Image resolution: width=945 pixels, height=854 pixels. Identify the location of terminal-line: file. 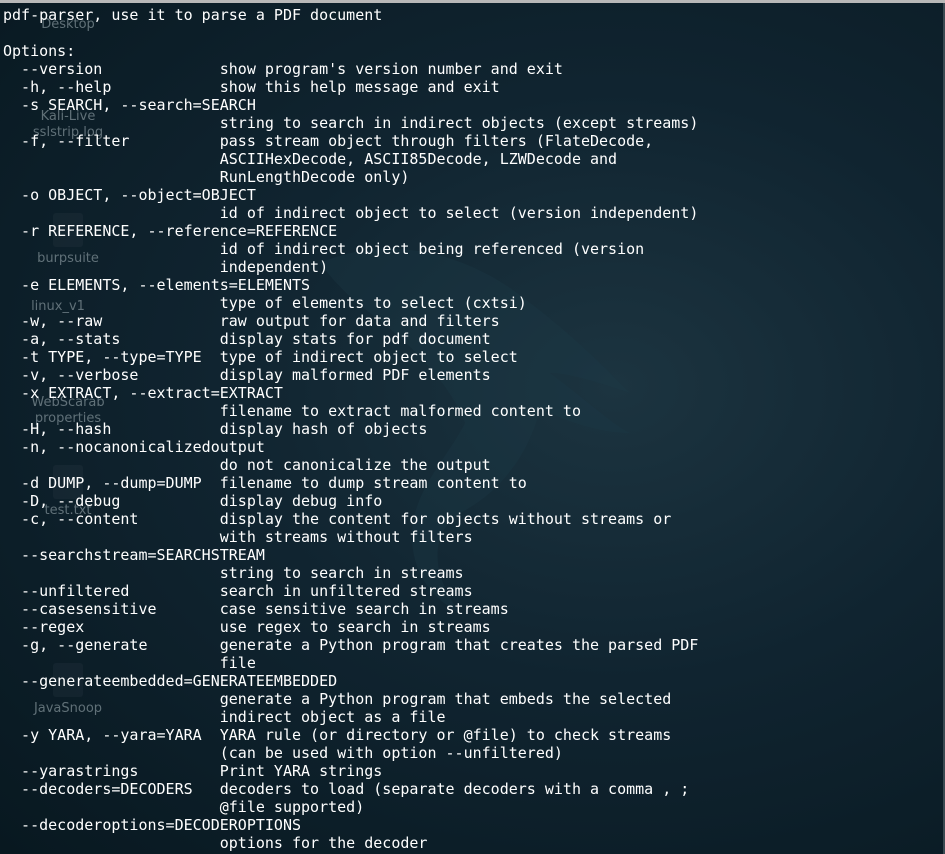
(129, 663).